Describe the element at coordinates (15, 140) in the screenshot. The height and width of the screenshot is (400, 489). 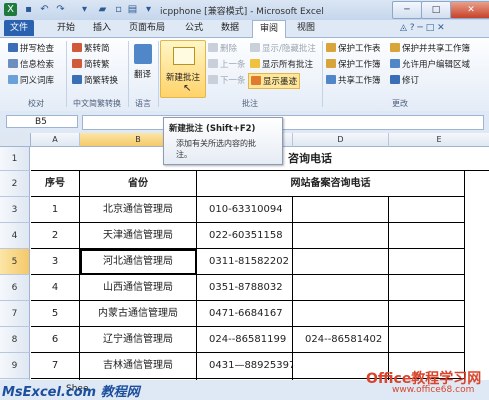
I see `select-all-corner` at that location.